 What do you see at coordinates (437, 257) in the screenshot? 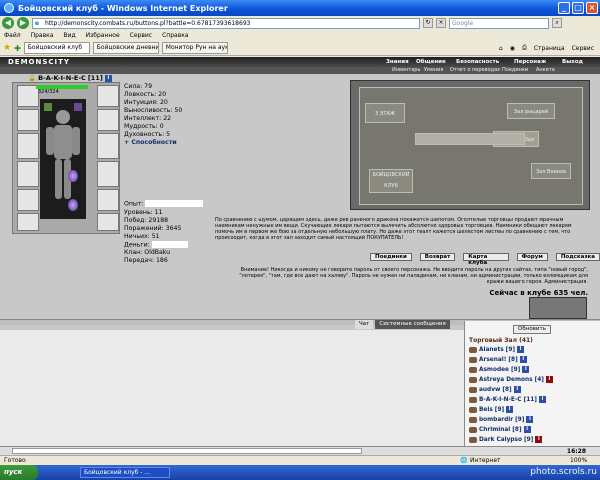
I see `return-button: Возврат` at bounding box center [437, 257].